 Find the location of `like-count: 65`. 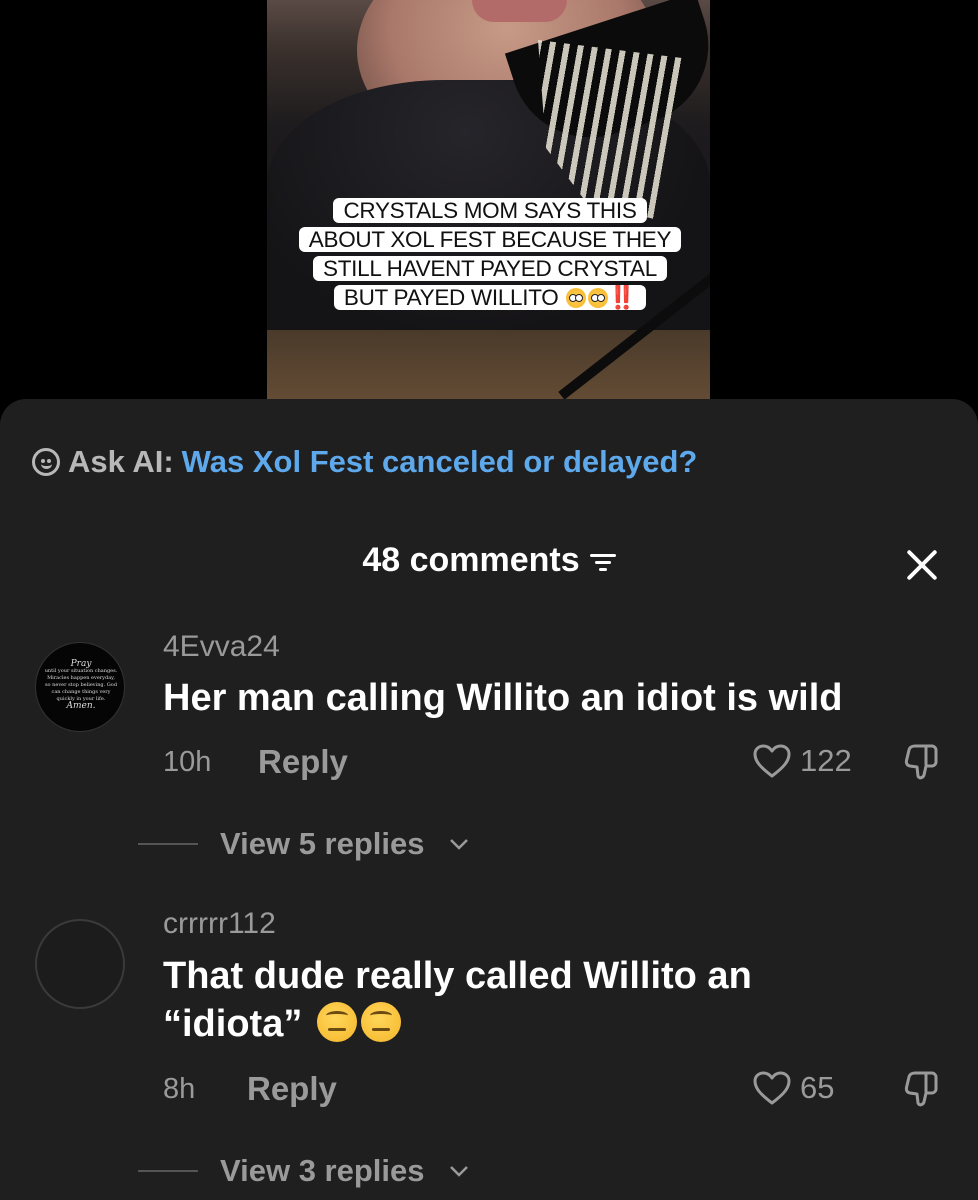

like-count: 65 is located at coordinates (817, 1087).